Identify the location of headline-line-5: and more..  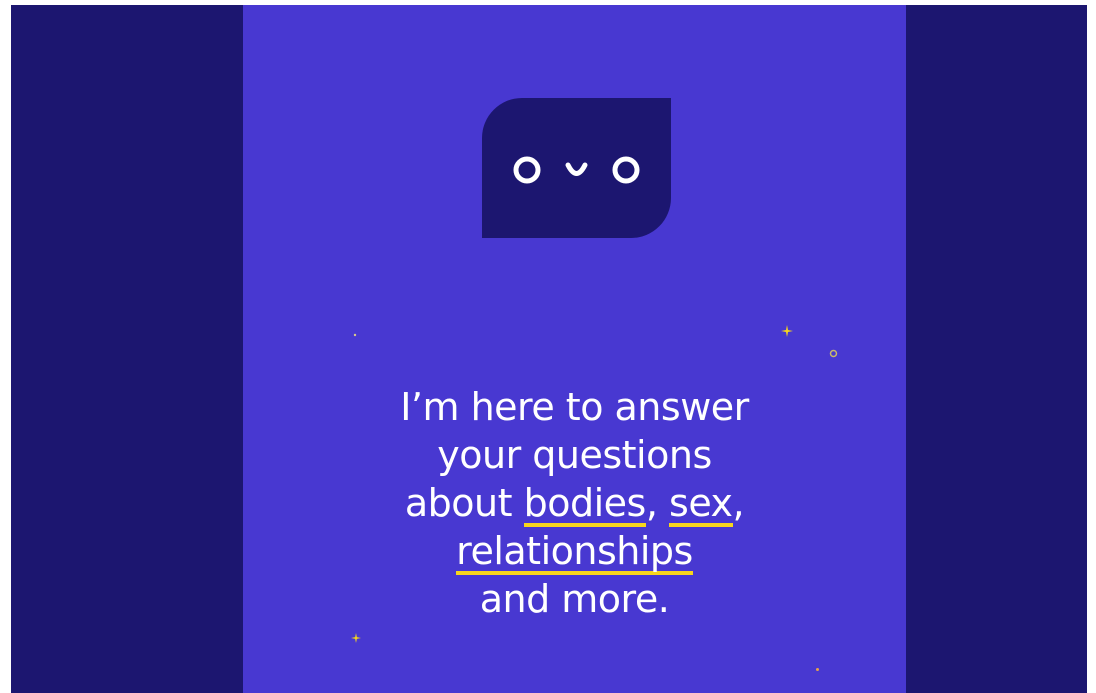
(574, 599).